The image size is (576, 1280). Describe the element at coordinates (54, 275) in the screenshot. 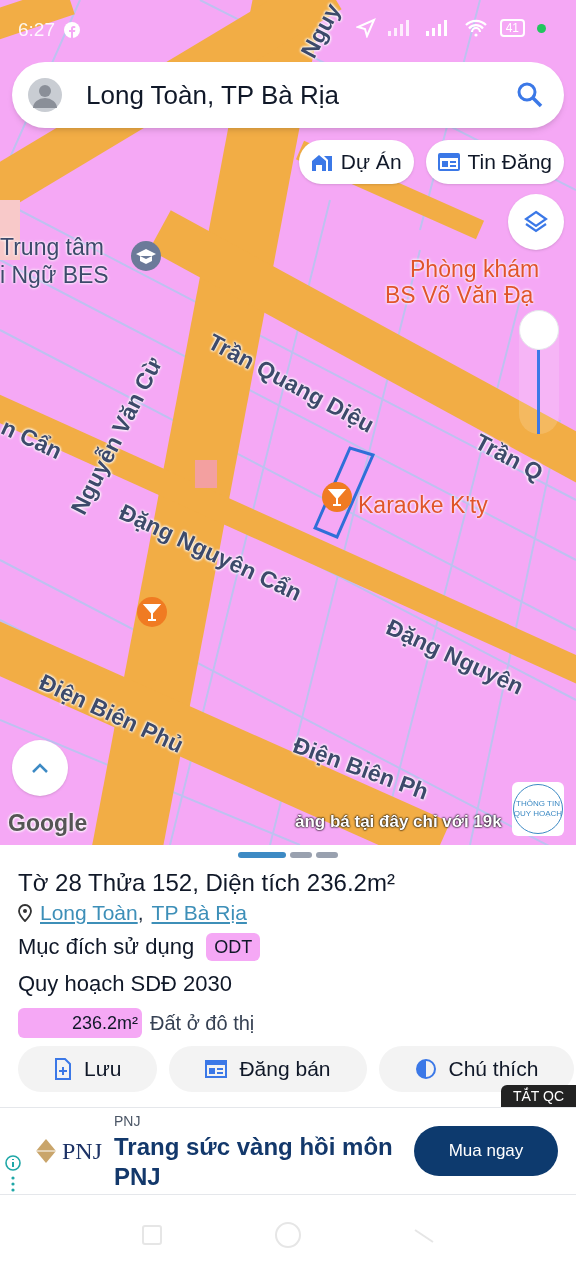

I see `map-label: i Ngữ BES` at that location.